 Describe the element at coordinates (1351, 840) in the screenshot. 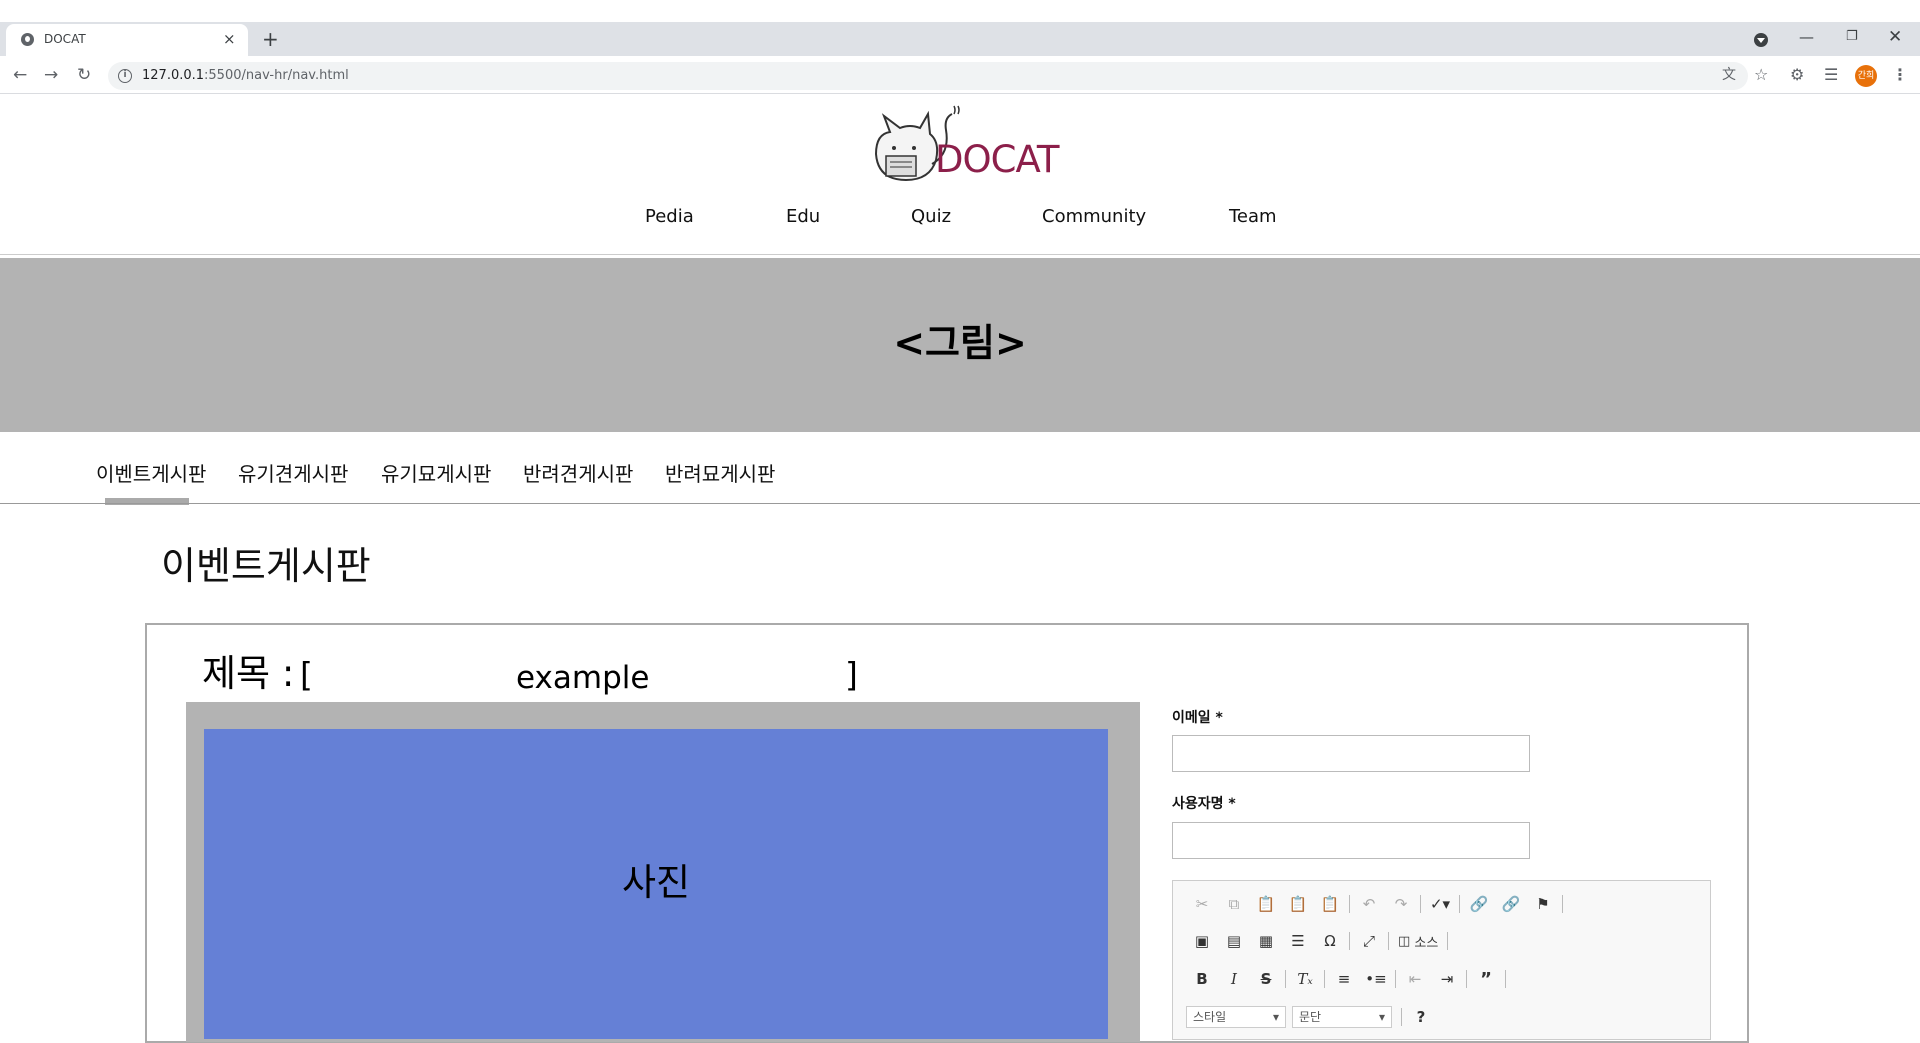

I see `username-field` at that location.